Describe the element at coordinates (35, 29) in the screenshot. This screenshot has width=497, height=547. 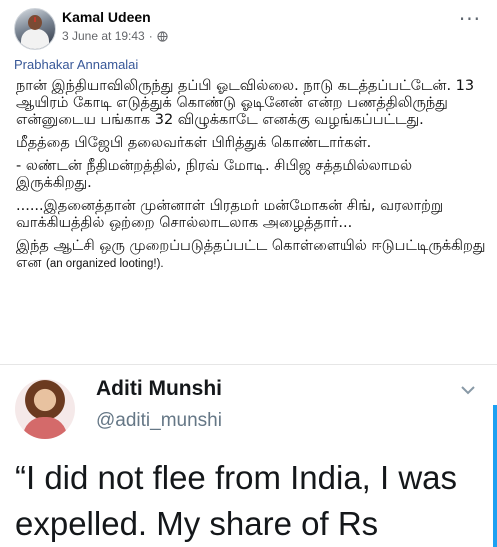
I see `author-avatar` at that location.